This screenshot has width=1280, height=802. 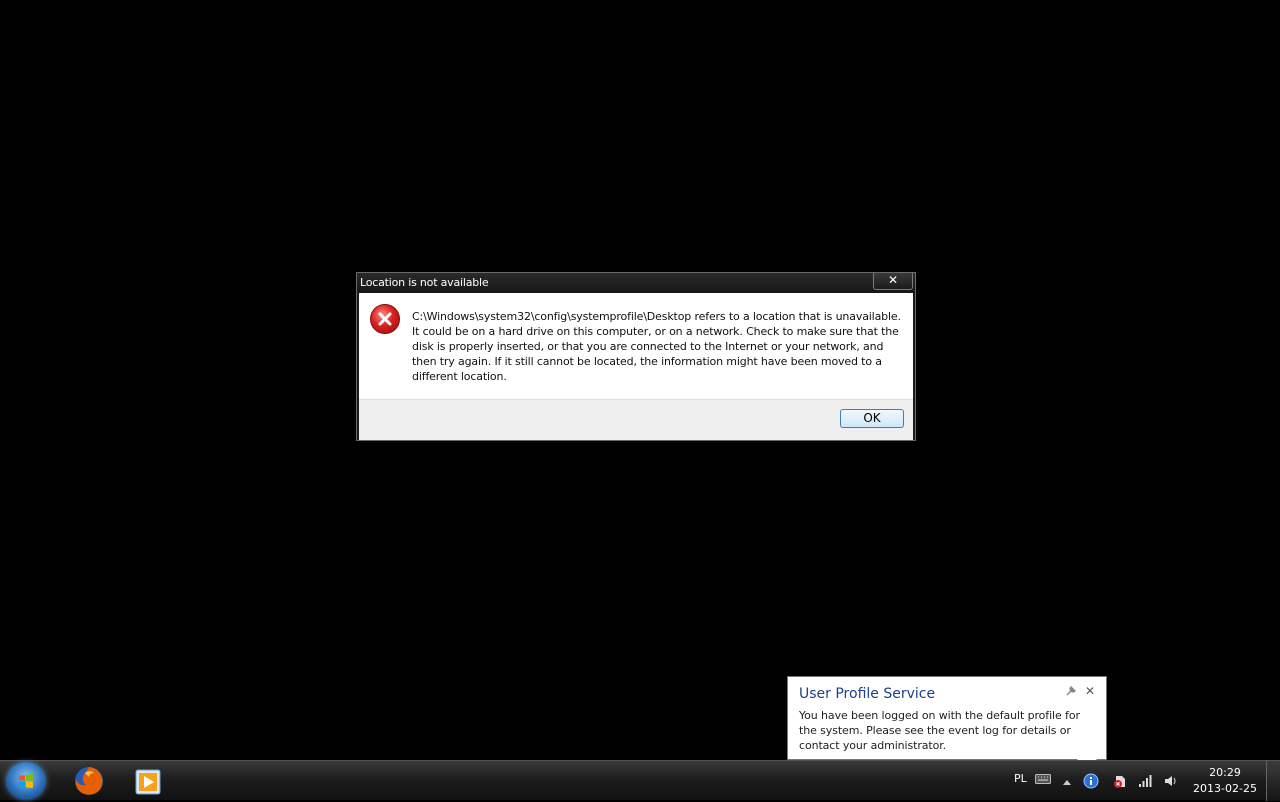 I want to click on dialog-titlebar: Location is not available ✕, so click(x=636, y=283).